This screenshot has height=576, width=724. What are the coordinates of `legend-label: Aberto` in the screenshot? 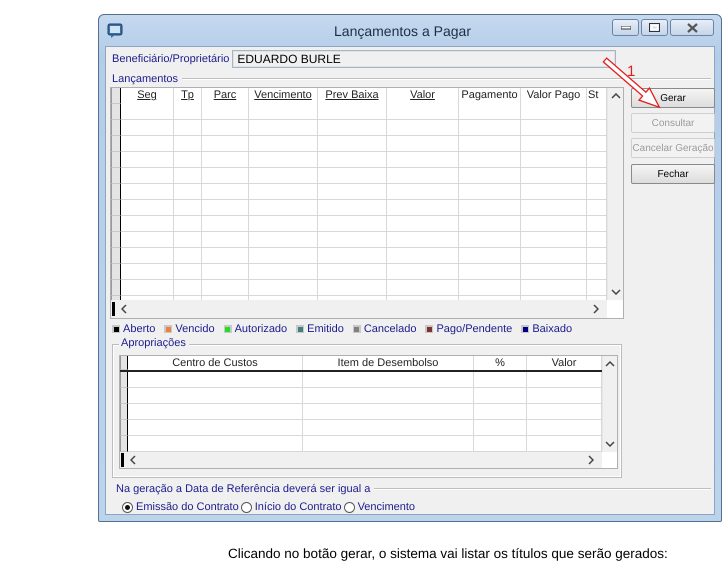 It's located at (139, 329).